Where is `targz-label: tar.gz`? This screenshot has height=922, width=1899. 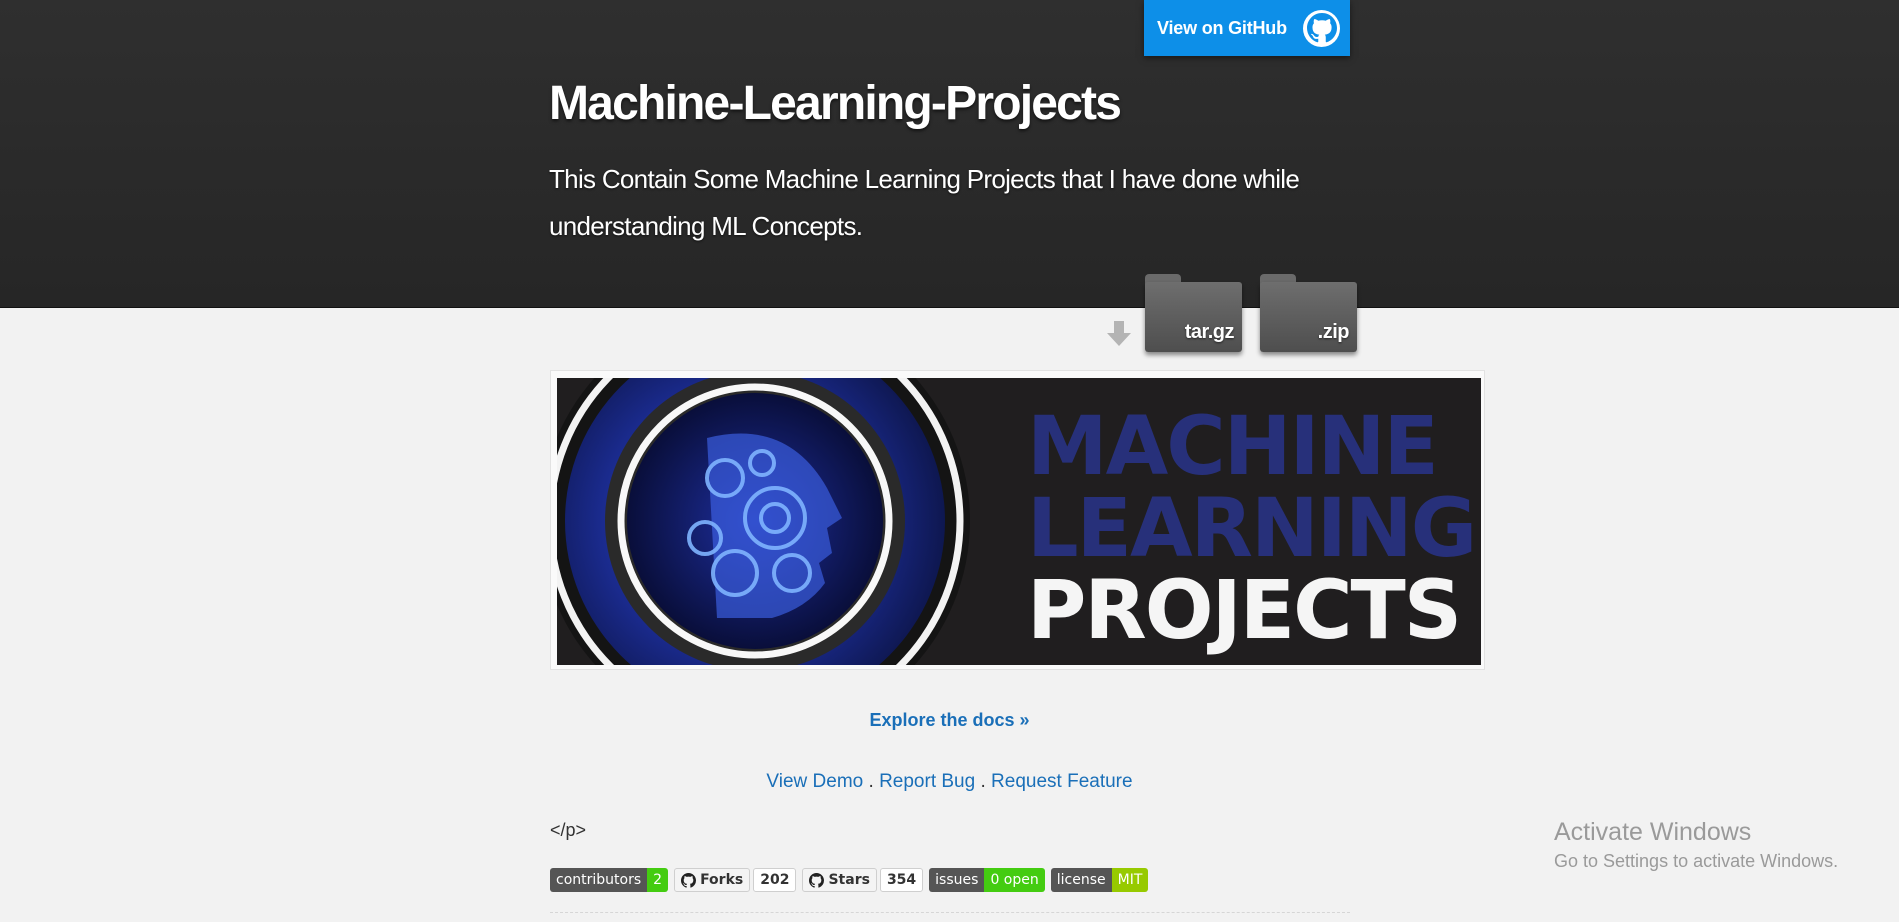 targz-label: tar.gz is located at coordinates (1209, 332).